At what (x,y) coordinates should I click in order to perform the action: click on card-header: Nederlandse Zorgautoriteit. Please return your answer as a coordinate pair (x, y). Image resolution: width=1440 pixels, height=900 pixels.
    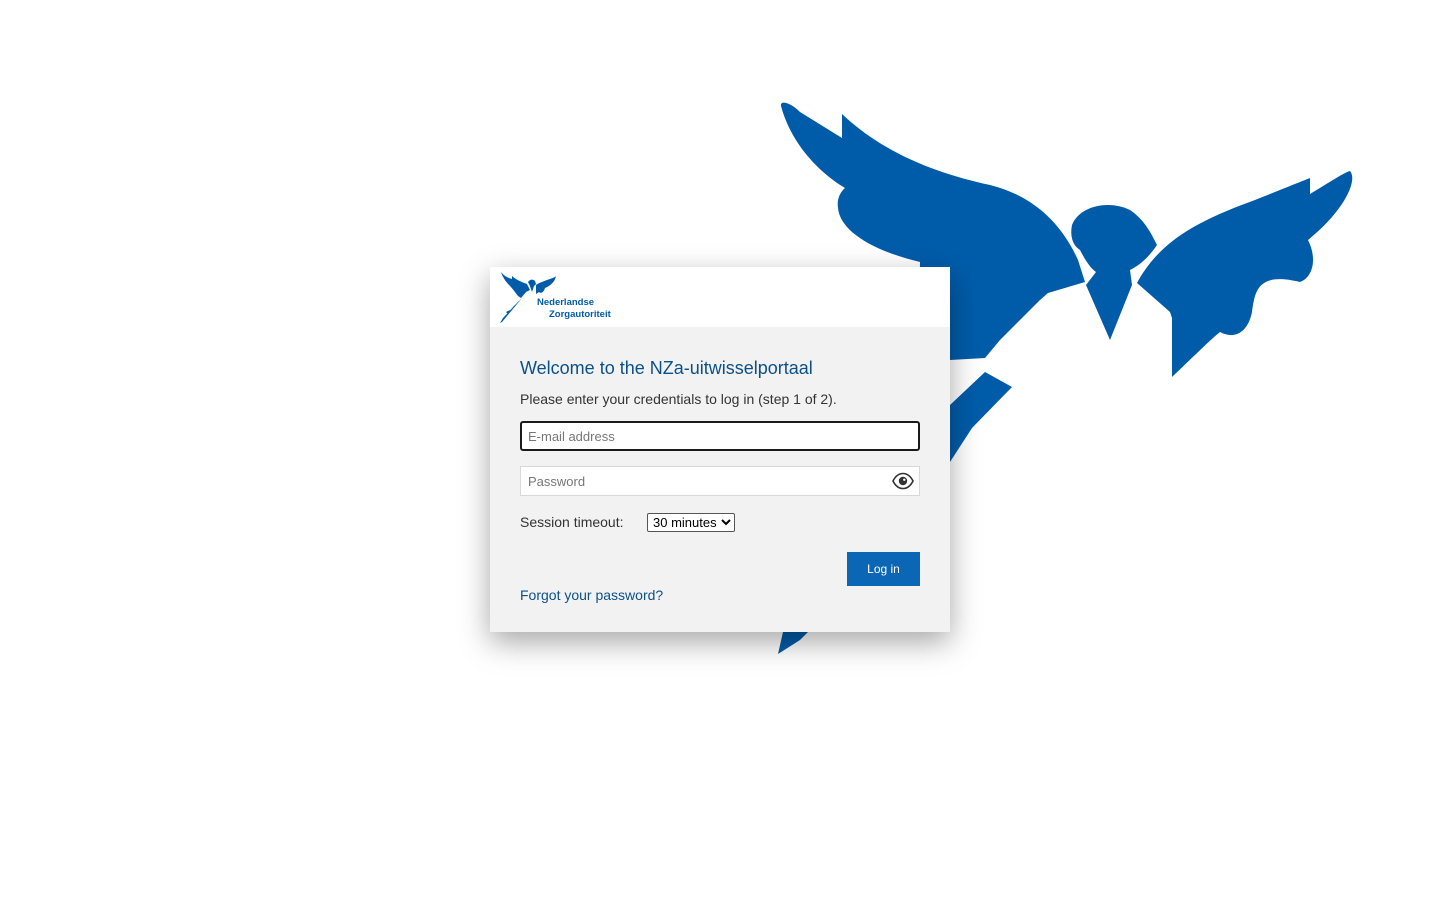
    Looking at the image, I should click on (720, 297).